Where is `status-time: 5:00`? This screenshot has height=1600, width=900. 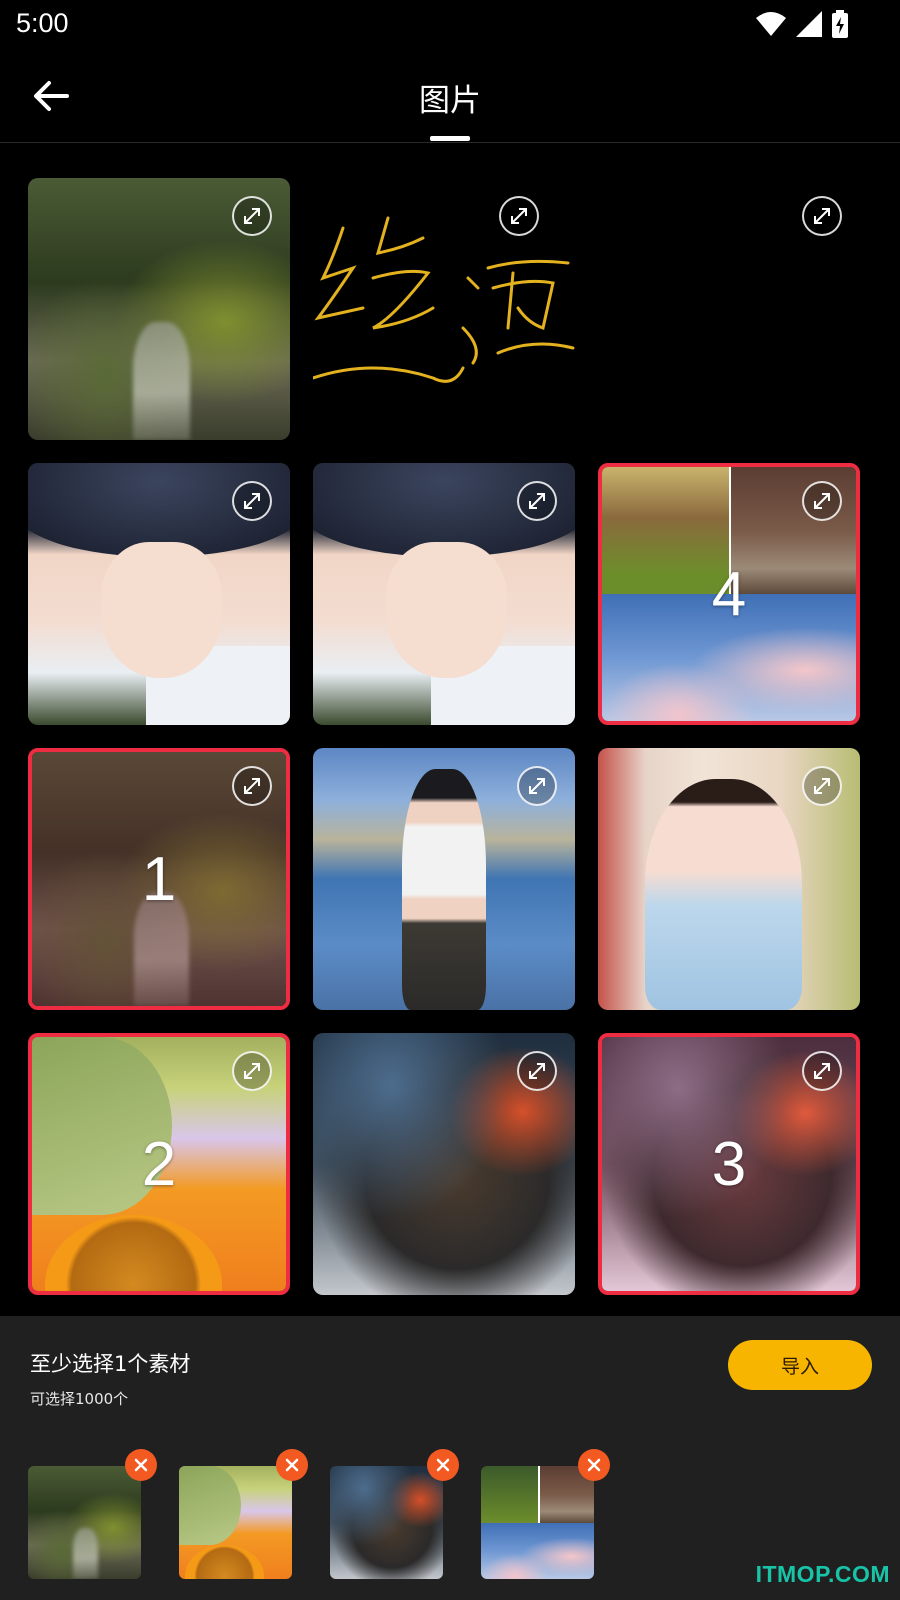
status-time: 5:00 is located at coordinates (42, 23).